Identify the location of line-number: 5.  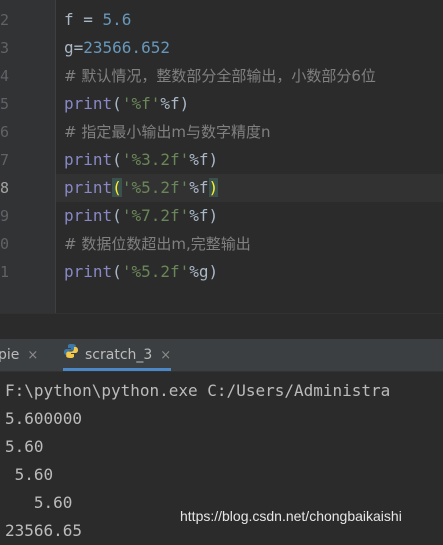
(5, 104).